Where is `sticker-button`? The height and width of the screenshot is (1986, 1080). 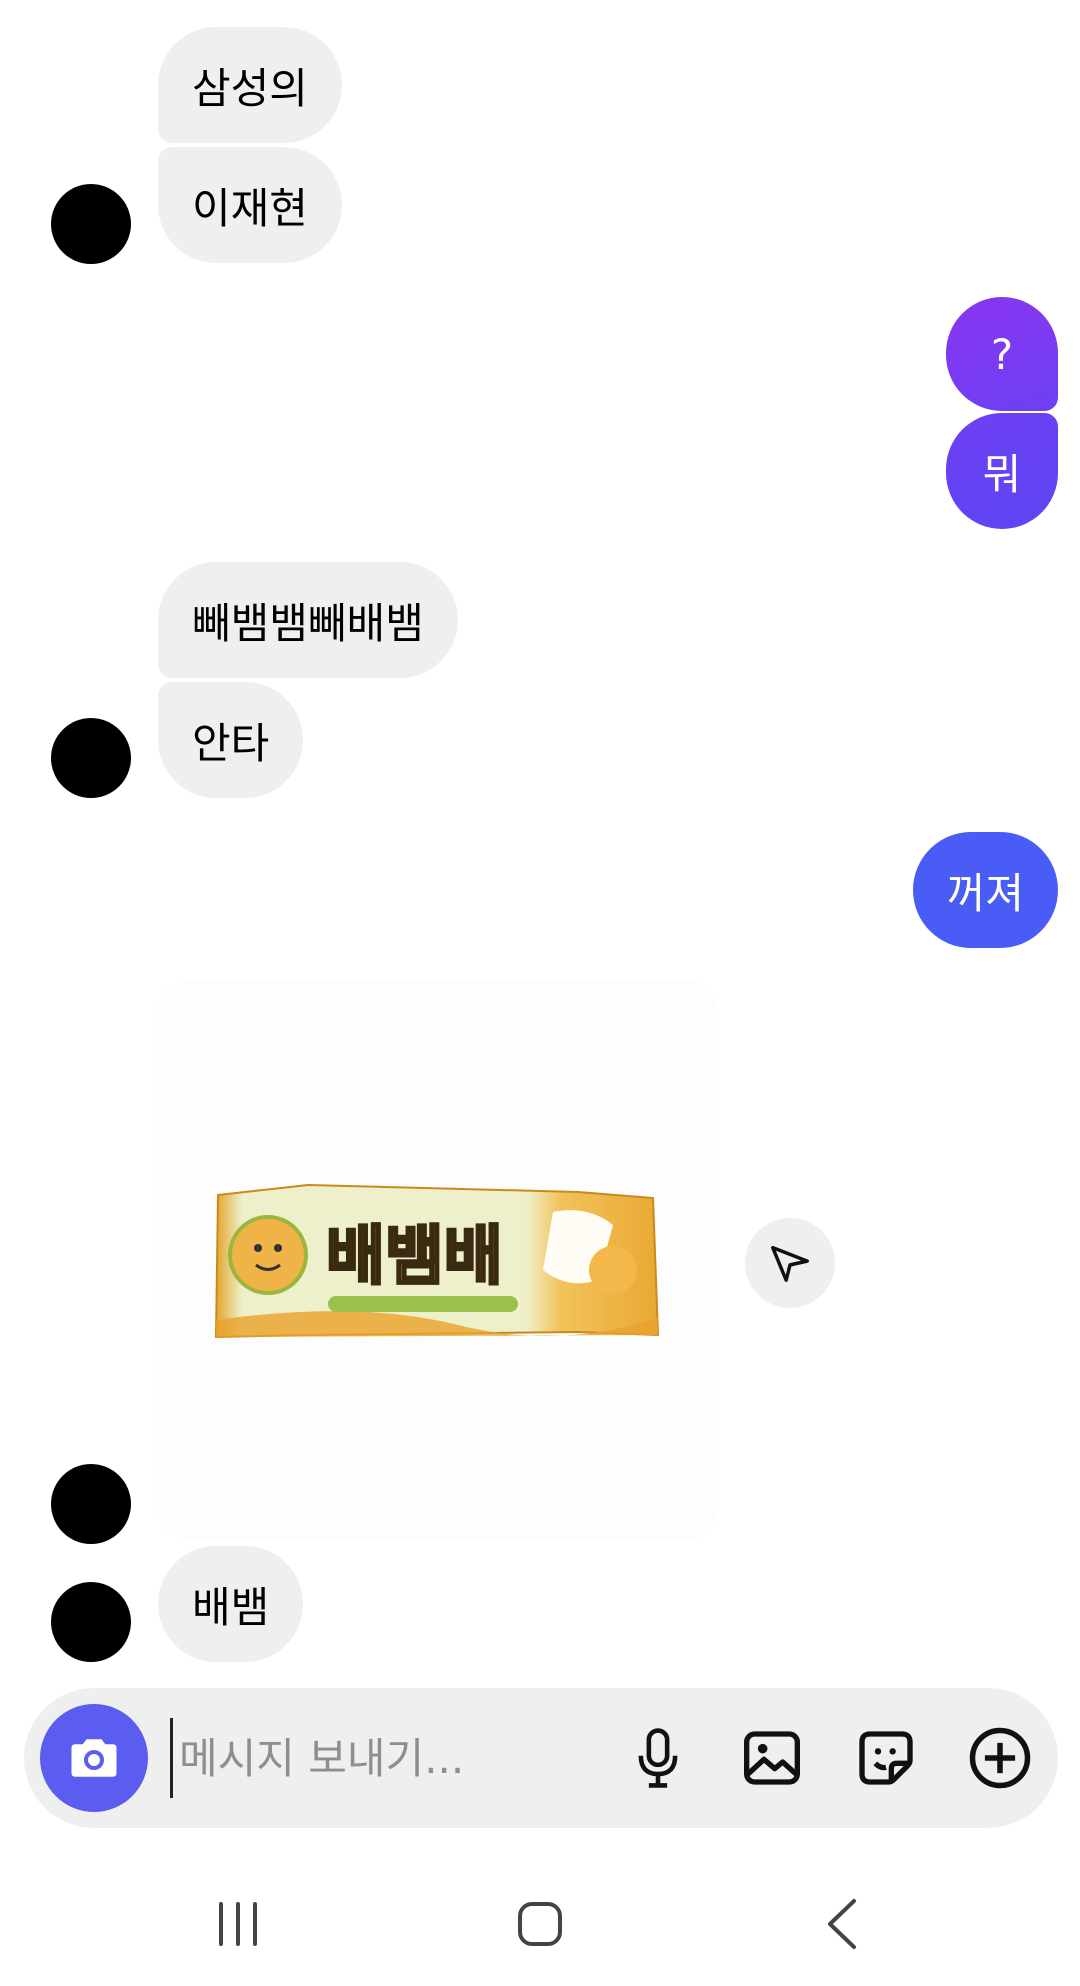 sticker-button is located at coordinates (886, 1758).